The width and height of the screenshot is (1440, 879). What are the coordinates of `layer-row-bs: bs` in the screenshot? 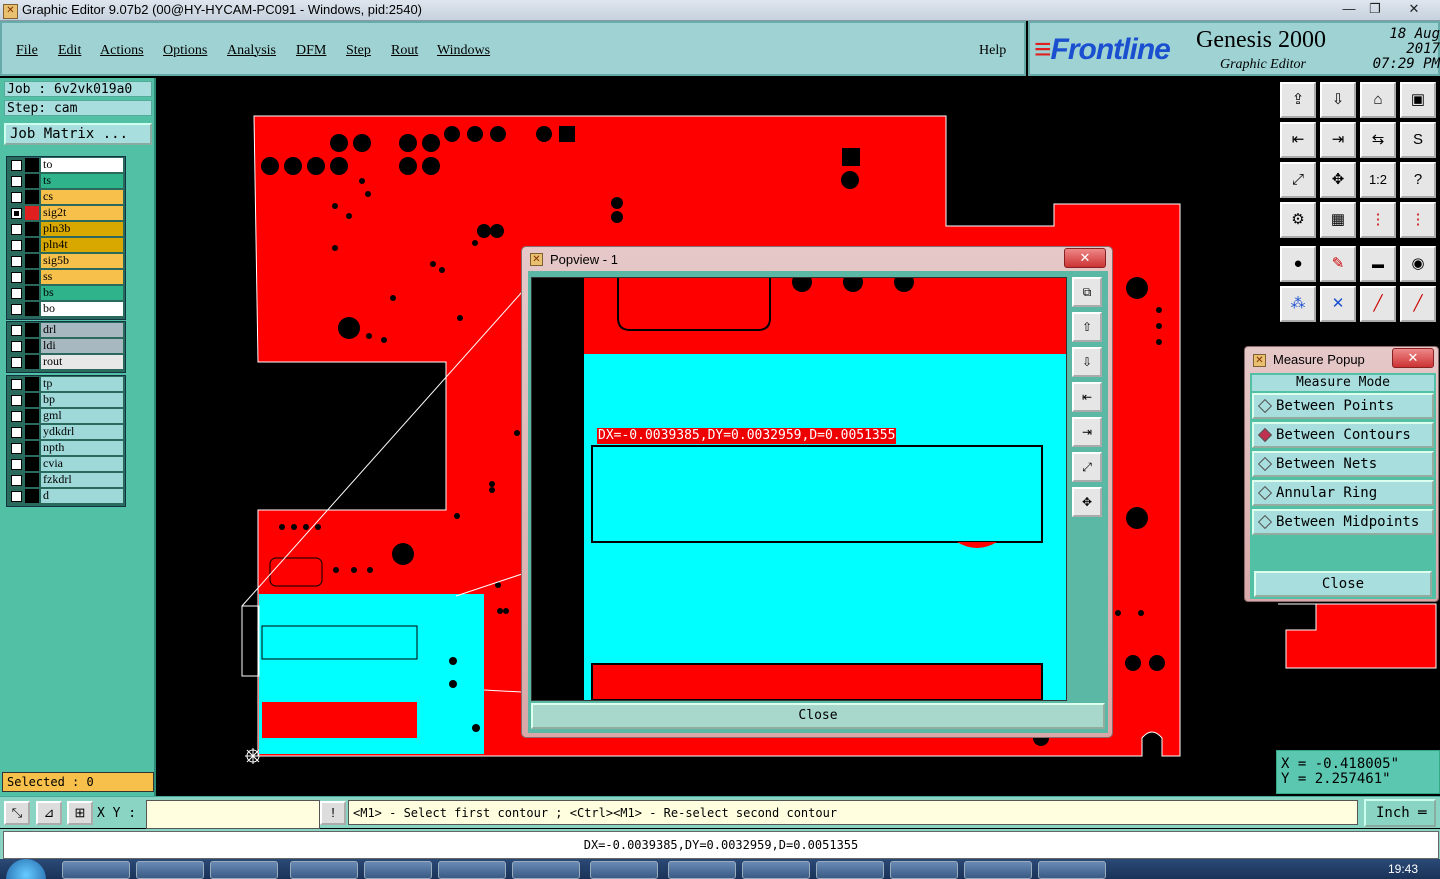 It's located at (66, 293).